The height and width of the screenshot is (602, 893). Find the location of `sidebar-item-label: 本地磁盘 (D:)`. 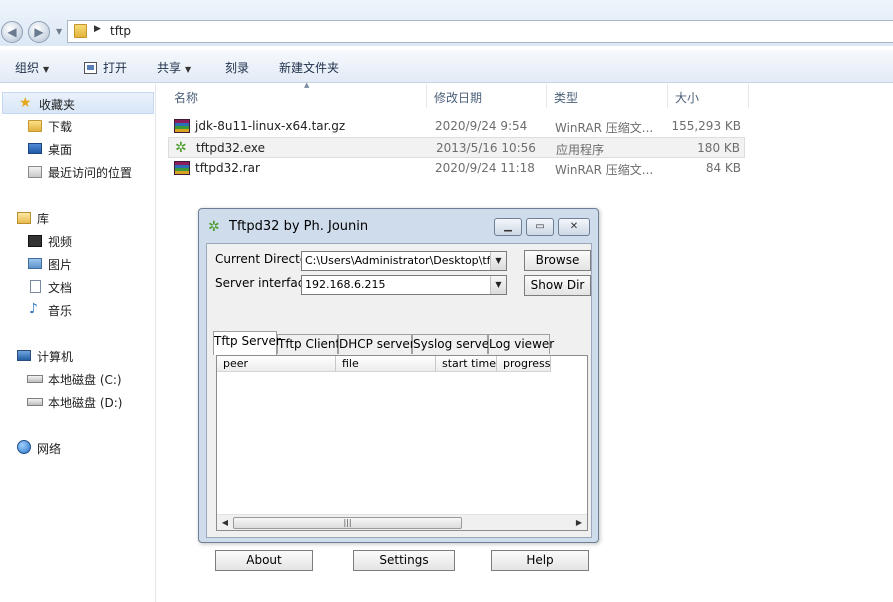

sidebar-item-label: 本地磁盘 (D:) is located at coordinates (85, 403).